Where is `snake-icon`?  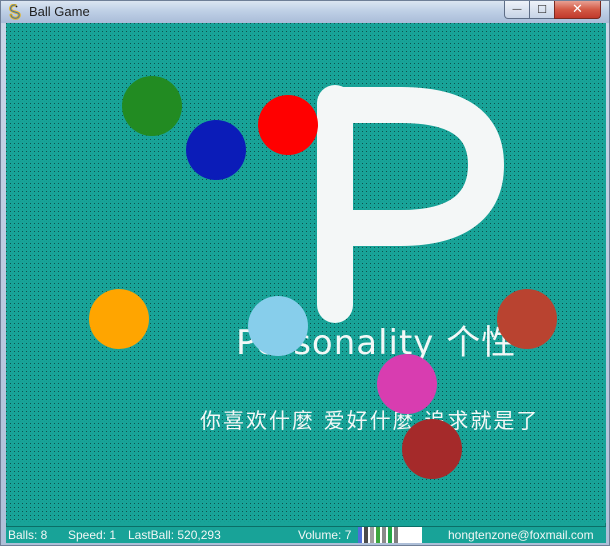
snake-icon is located at coordinates (15, 12).